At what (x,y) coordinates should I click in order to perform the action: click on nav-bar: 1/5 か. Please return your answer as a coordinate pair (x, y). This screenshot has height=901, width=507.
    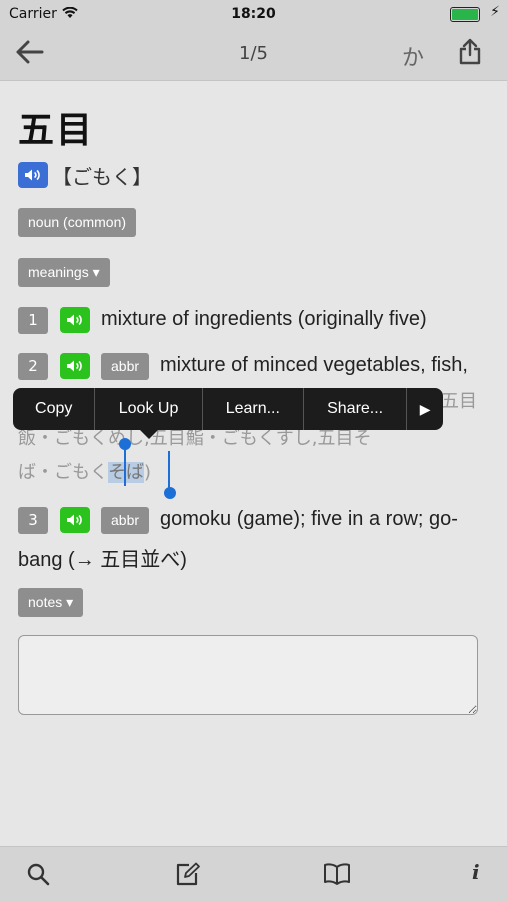
    Looking at the image, I should click on (253, 54).